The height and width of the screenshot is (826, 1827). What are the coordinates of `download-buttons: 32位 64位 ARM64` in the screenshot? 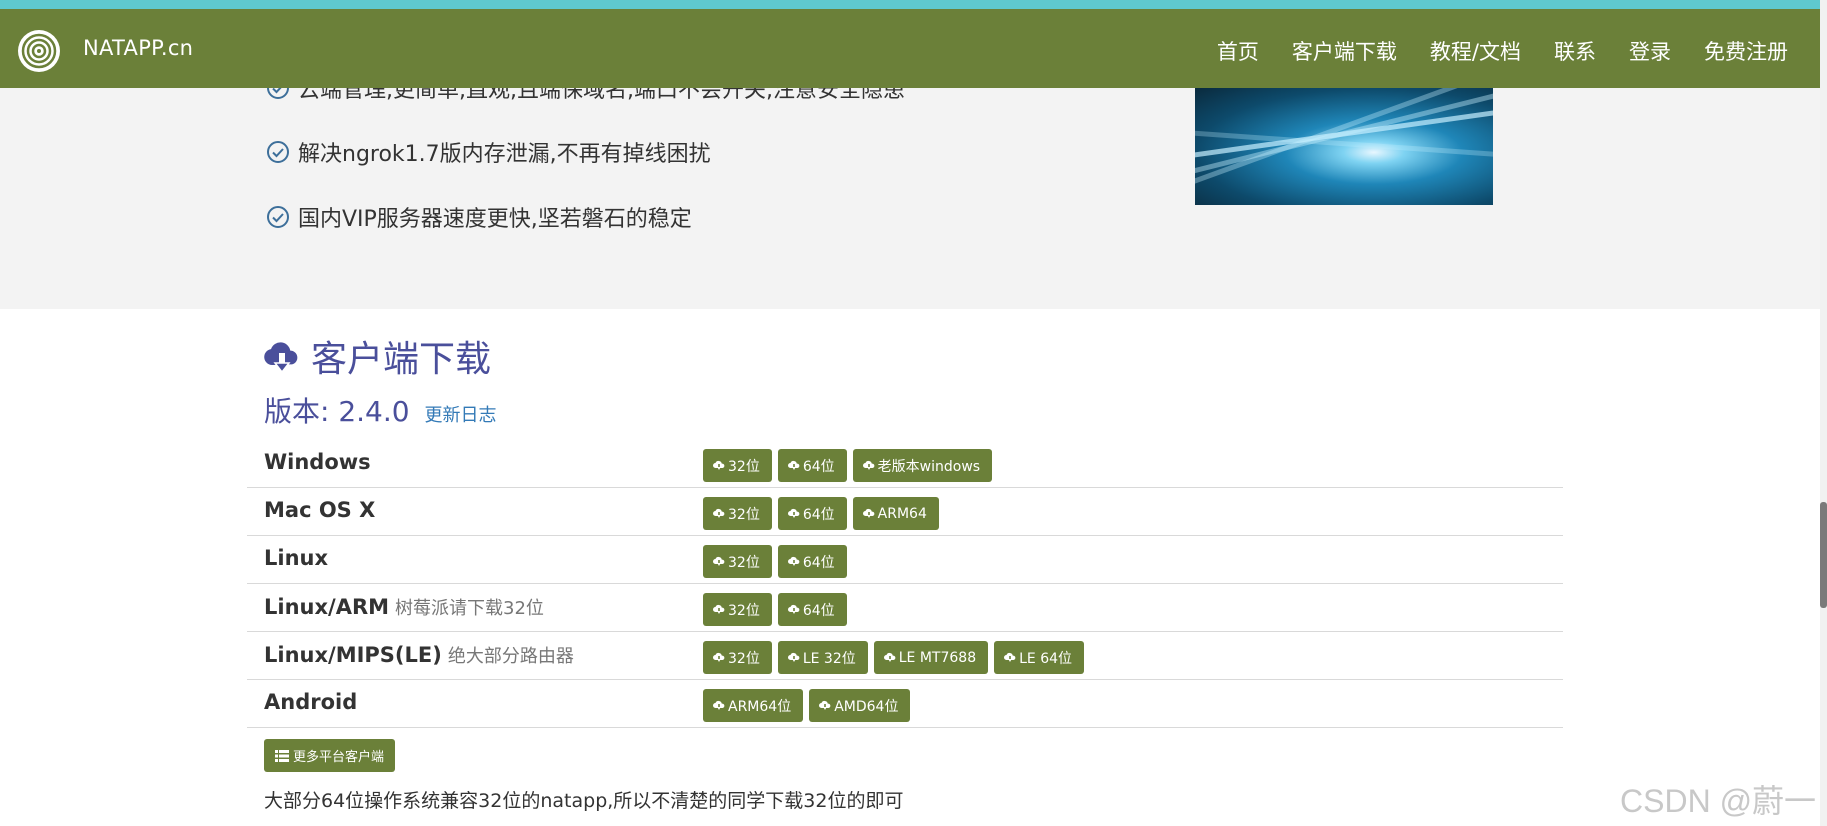 It's located at (821, 513).